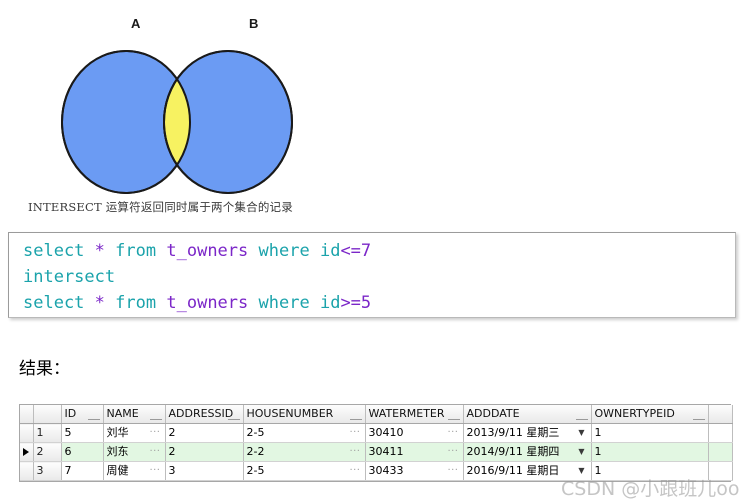  Describe the element at coordinates (47, 471) in the screenshot. I see `row-number-cell: 3` at that location.